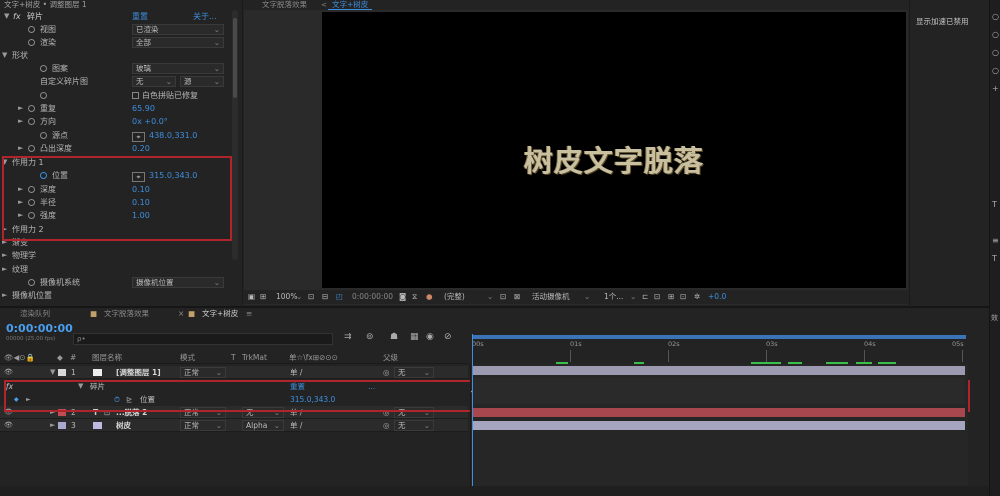 The height and width of the screenshot is (496, 1000). I want to click on current-time-indicator, so click(472, 415).